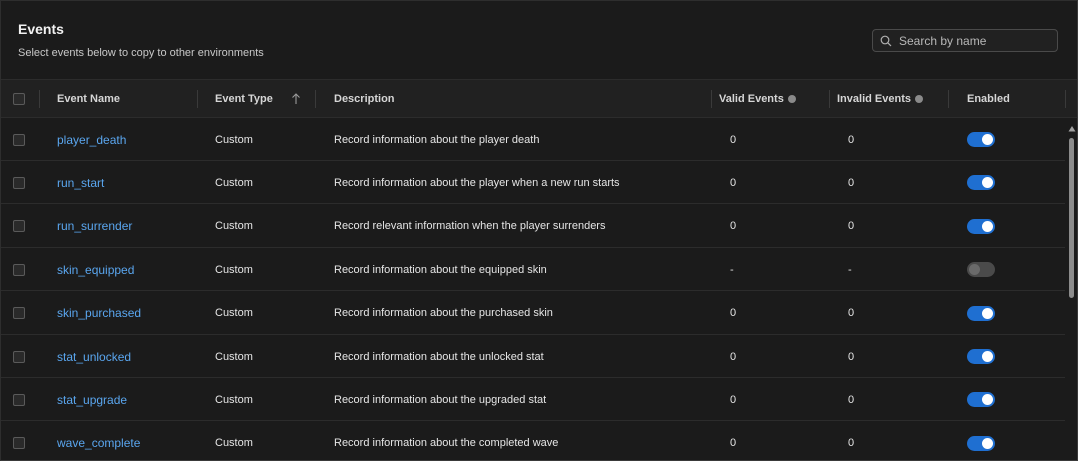 Image resolution: width=1078 pixels, height=461 pixels. I want to click on column-header-valid: Valid Events, so click(757, 99).